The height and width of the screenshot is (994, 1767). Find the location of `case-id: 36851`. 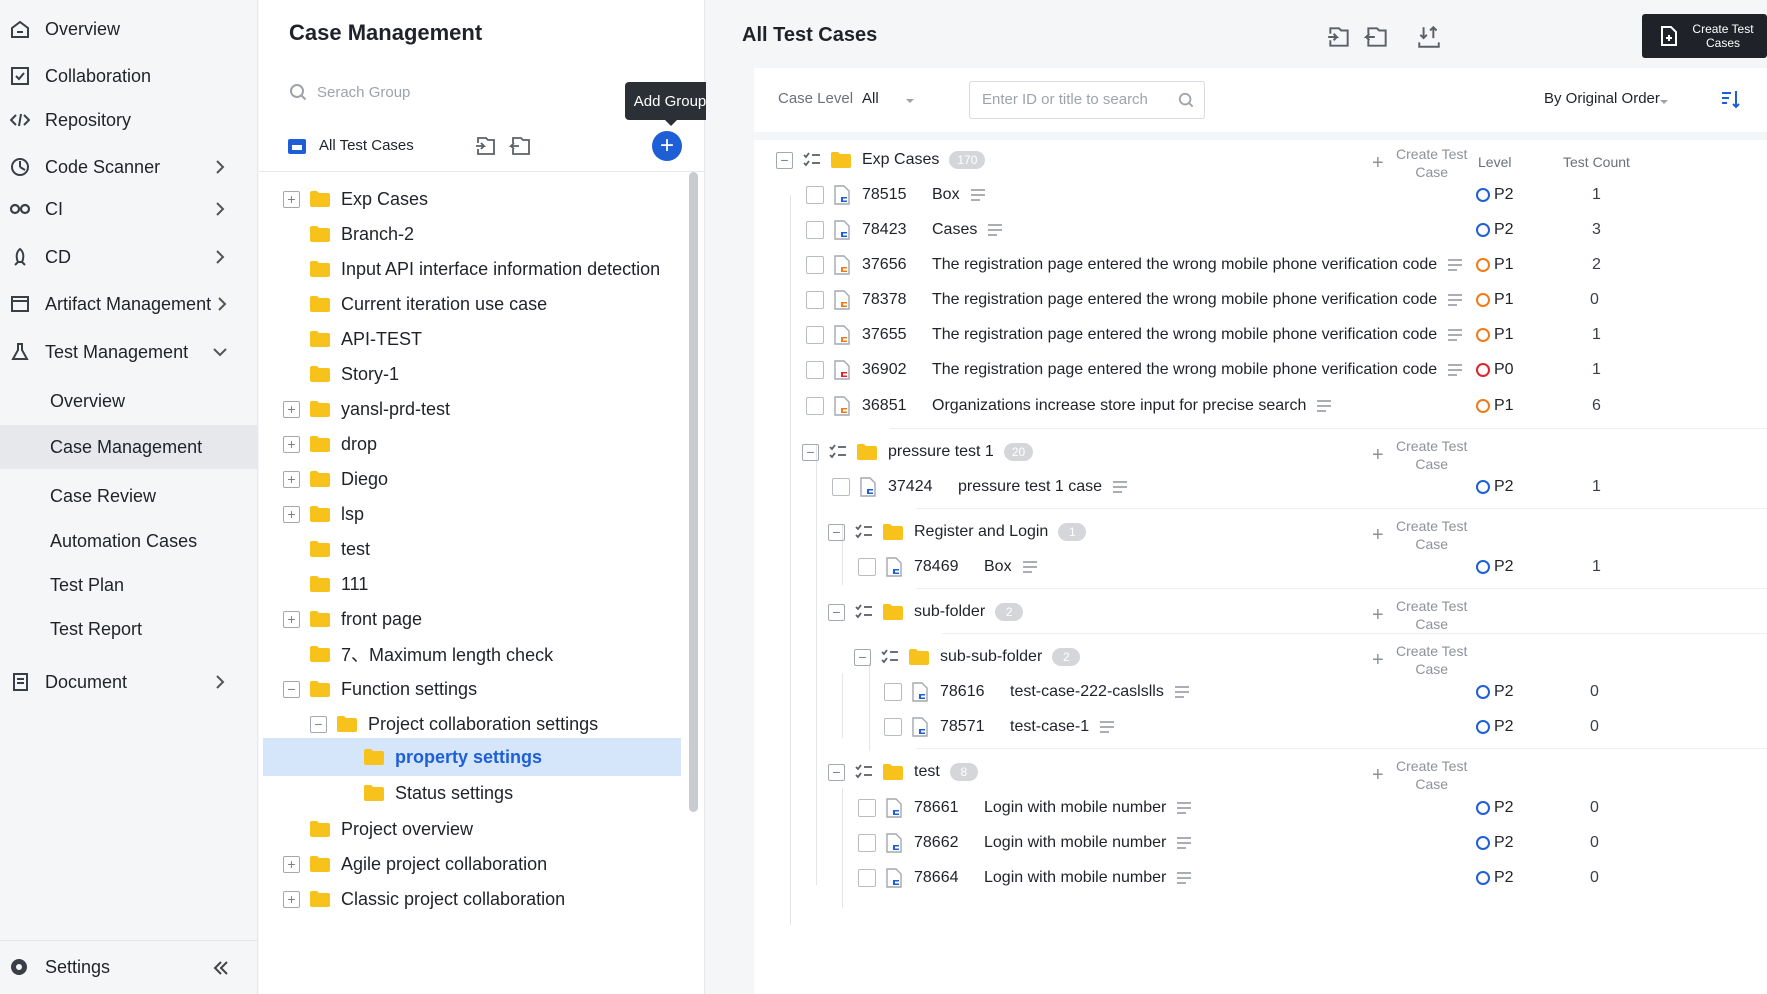

case-id: 36851 is located at coordinates (892, 406).